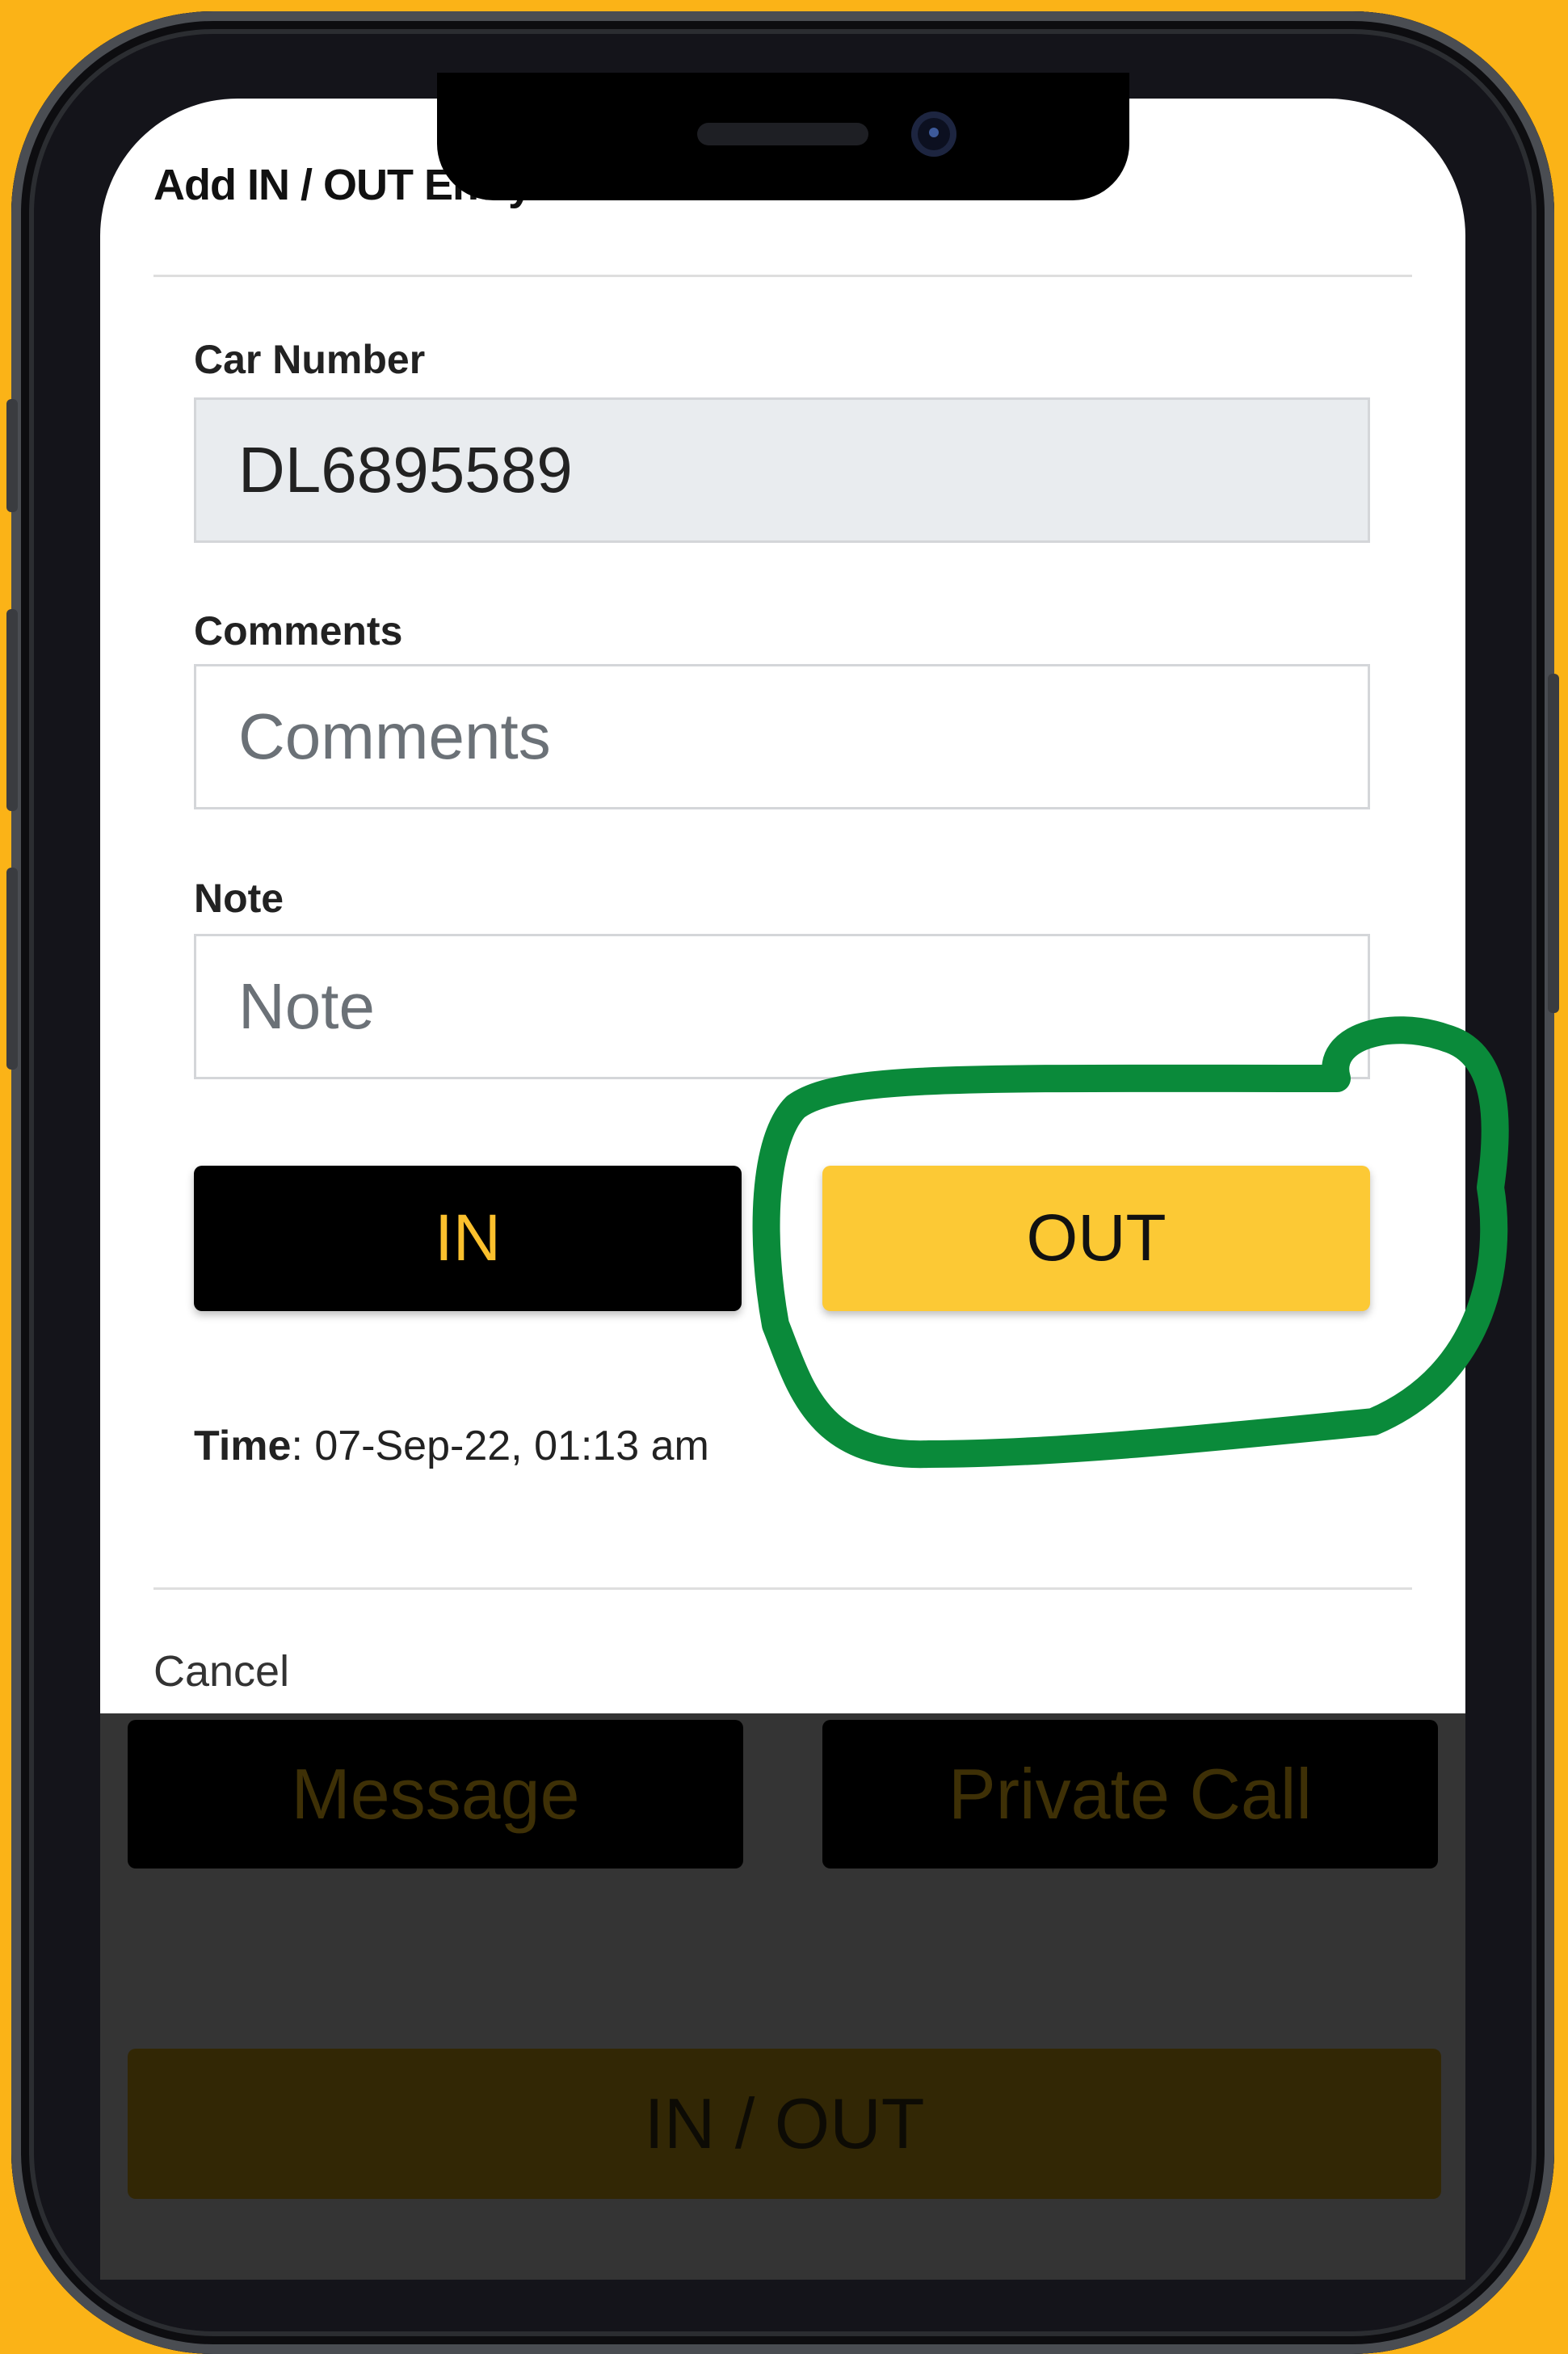 The image size is (1568, 2354). What do you see at coordinates (500, 1446) in the screenshot?
I see `time-value: : 07-Sep-22, 01:13 am` at bounding box center [500, 1446].